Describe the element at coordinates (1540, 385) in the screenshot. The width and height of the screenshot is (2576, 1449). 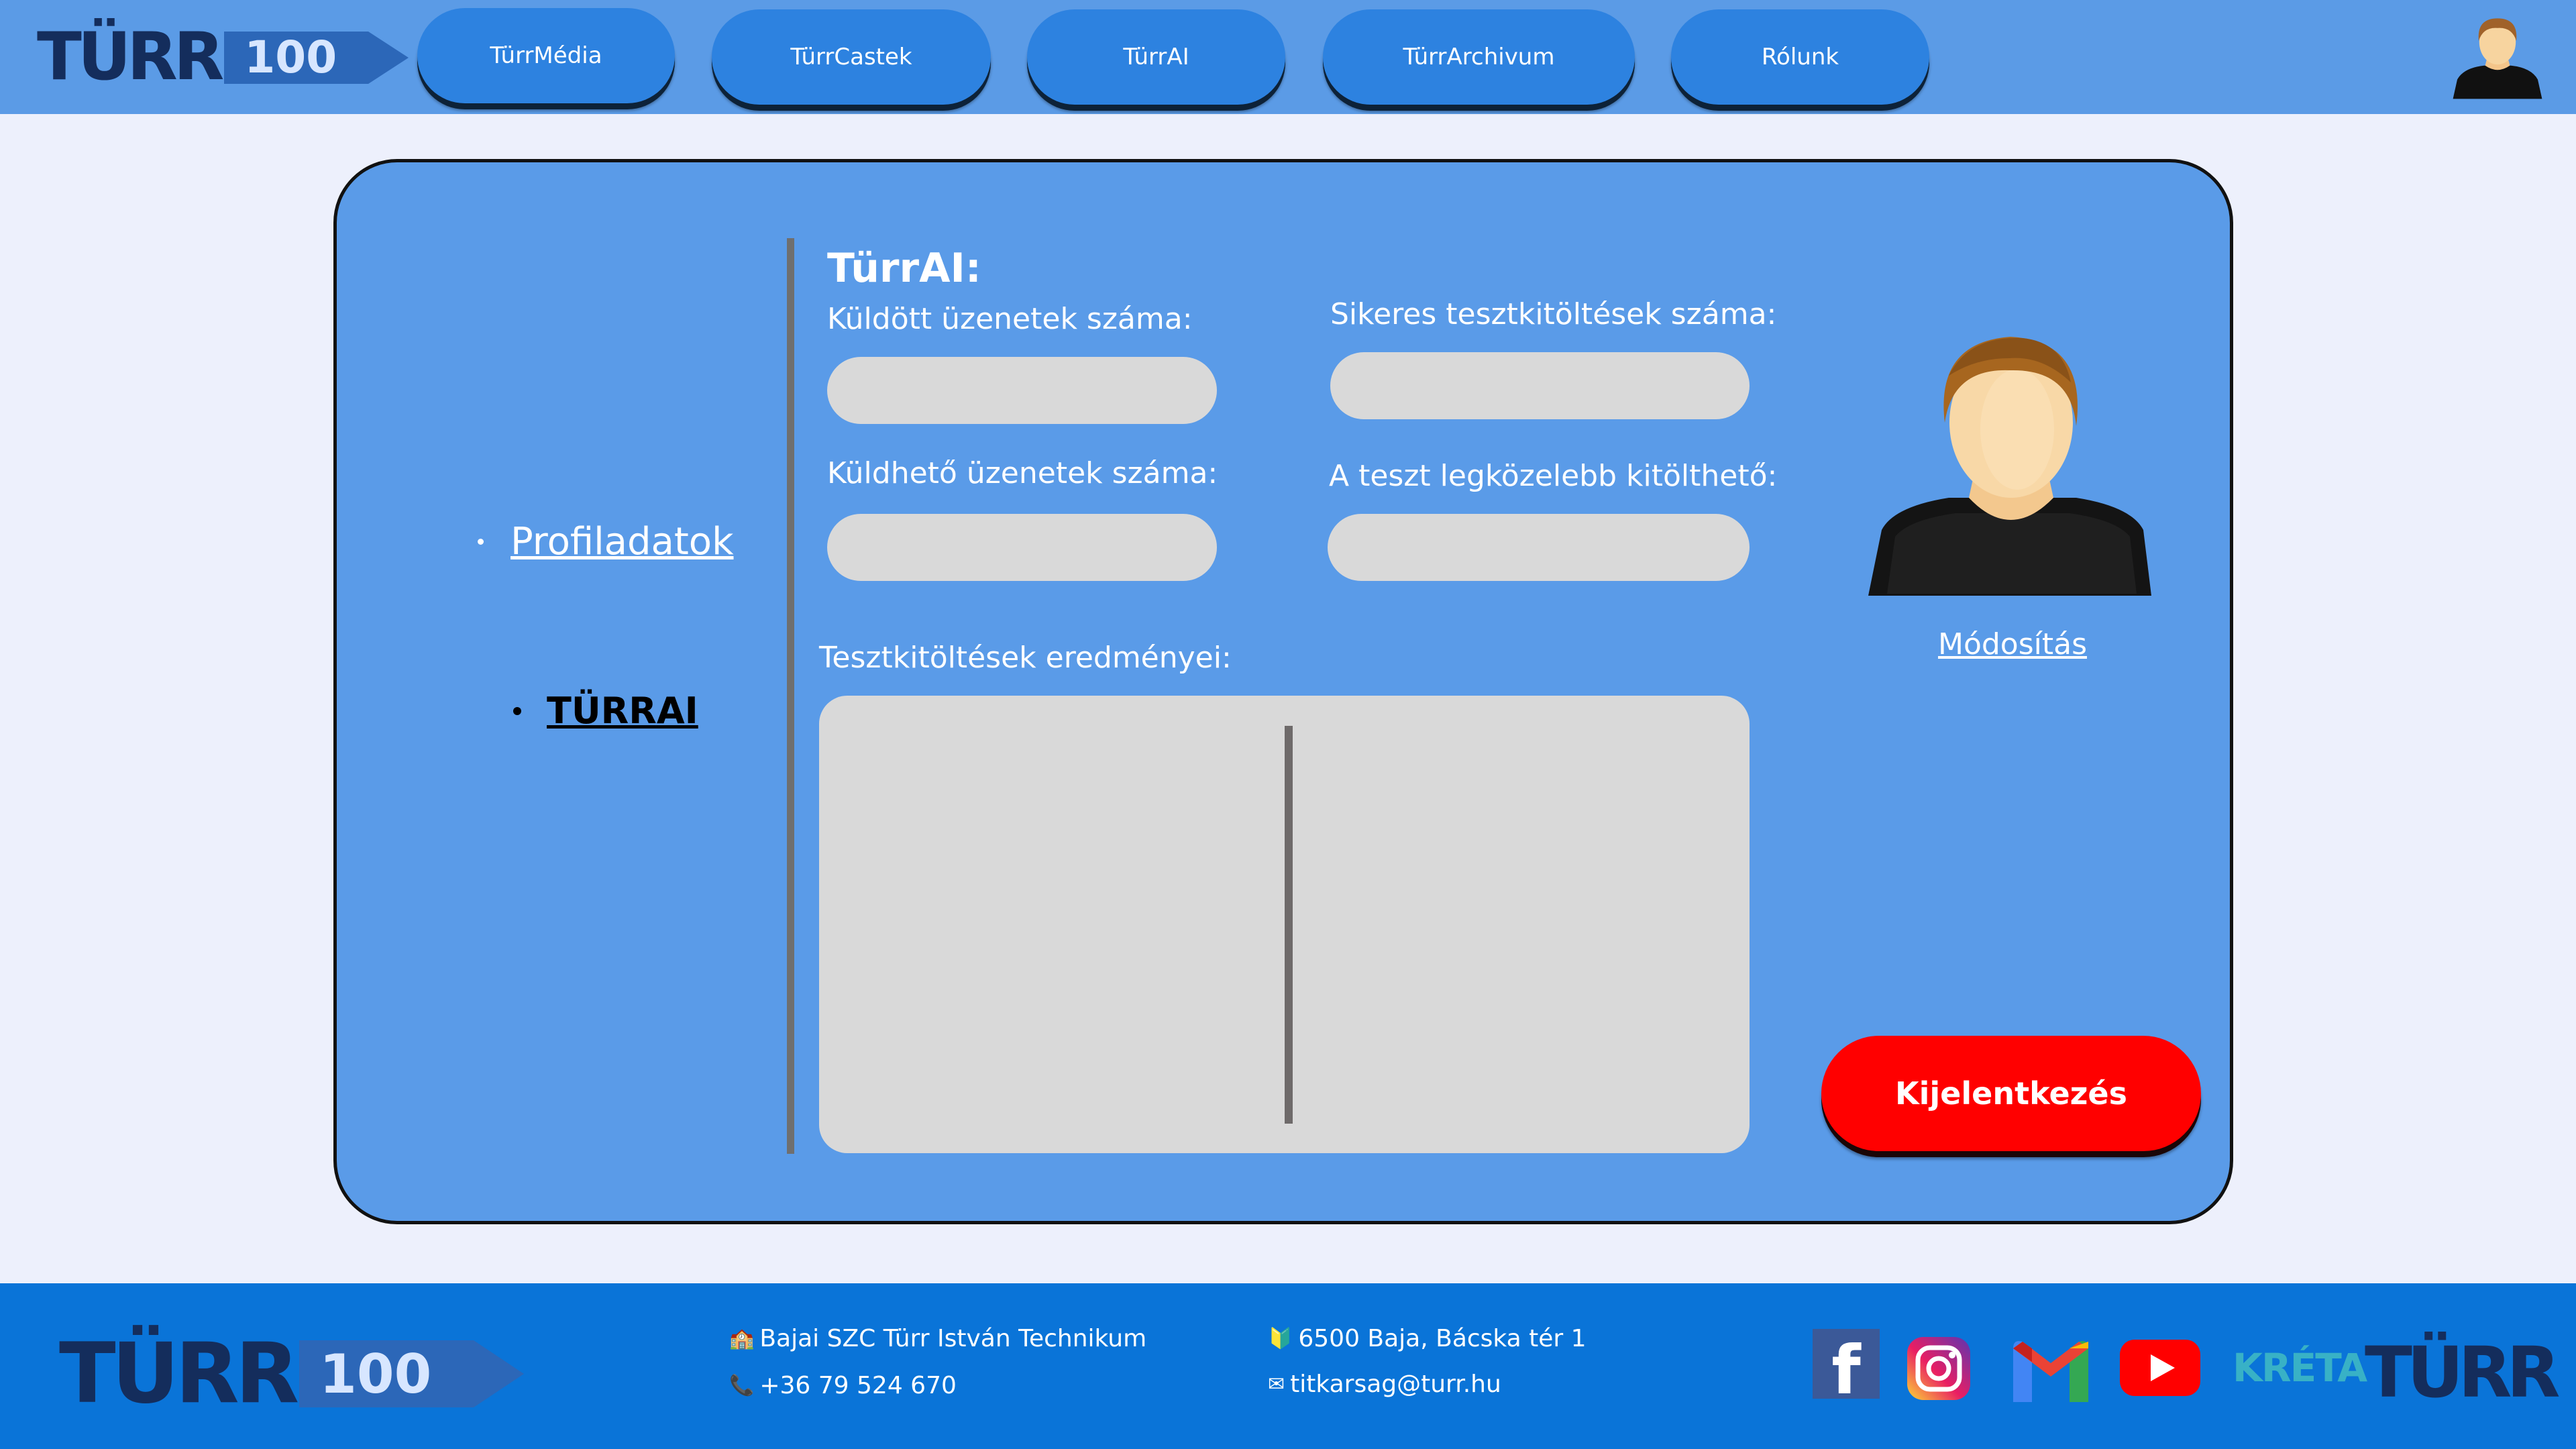
I see `successful-tests-field` at that location.